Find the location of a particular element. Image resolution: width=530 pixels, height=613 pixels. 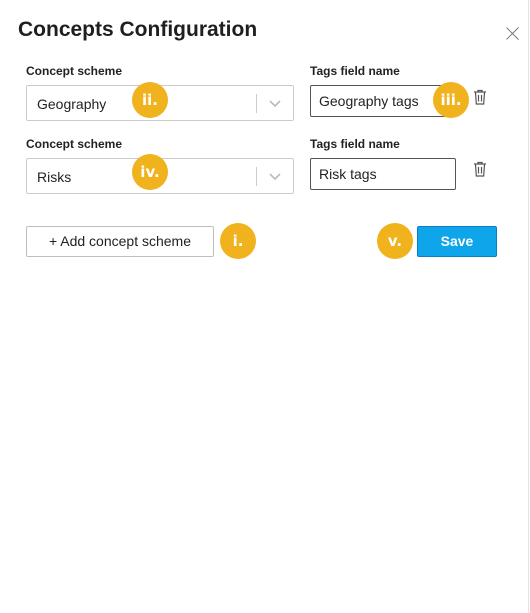

add-concept-scheme-button: + Add concept scheme is located at coordinates (120, 241).